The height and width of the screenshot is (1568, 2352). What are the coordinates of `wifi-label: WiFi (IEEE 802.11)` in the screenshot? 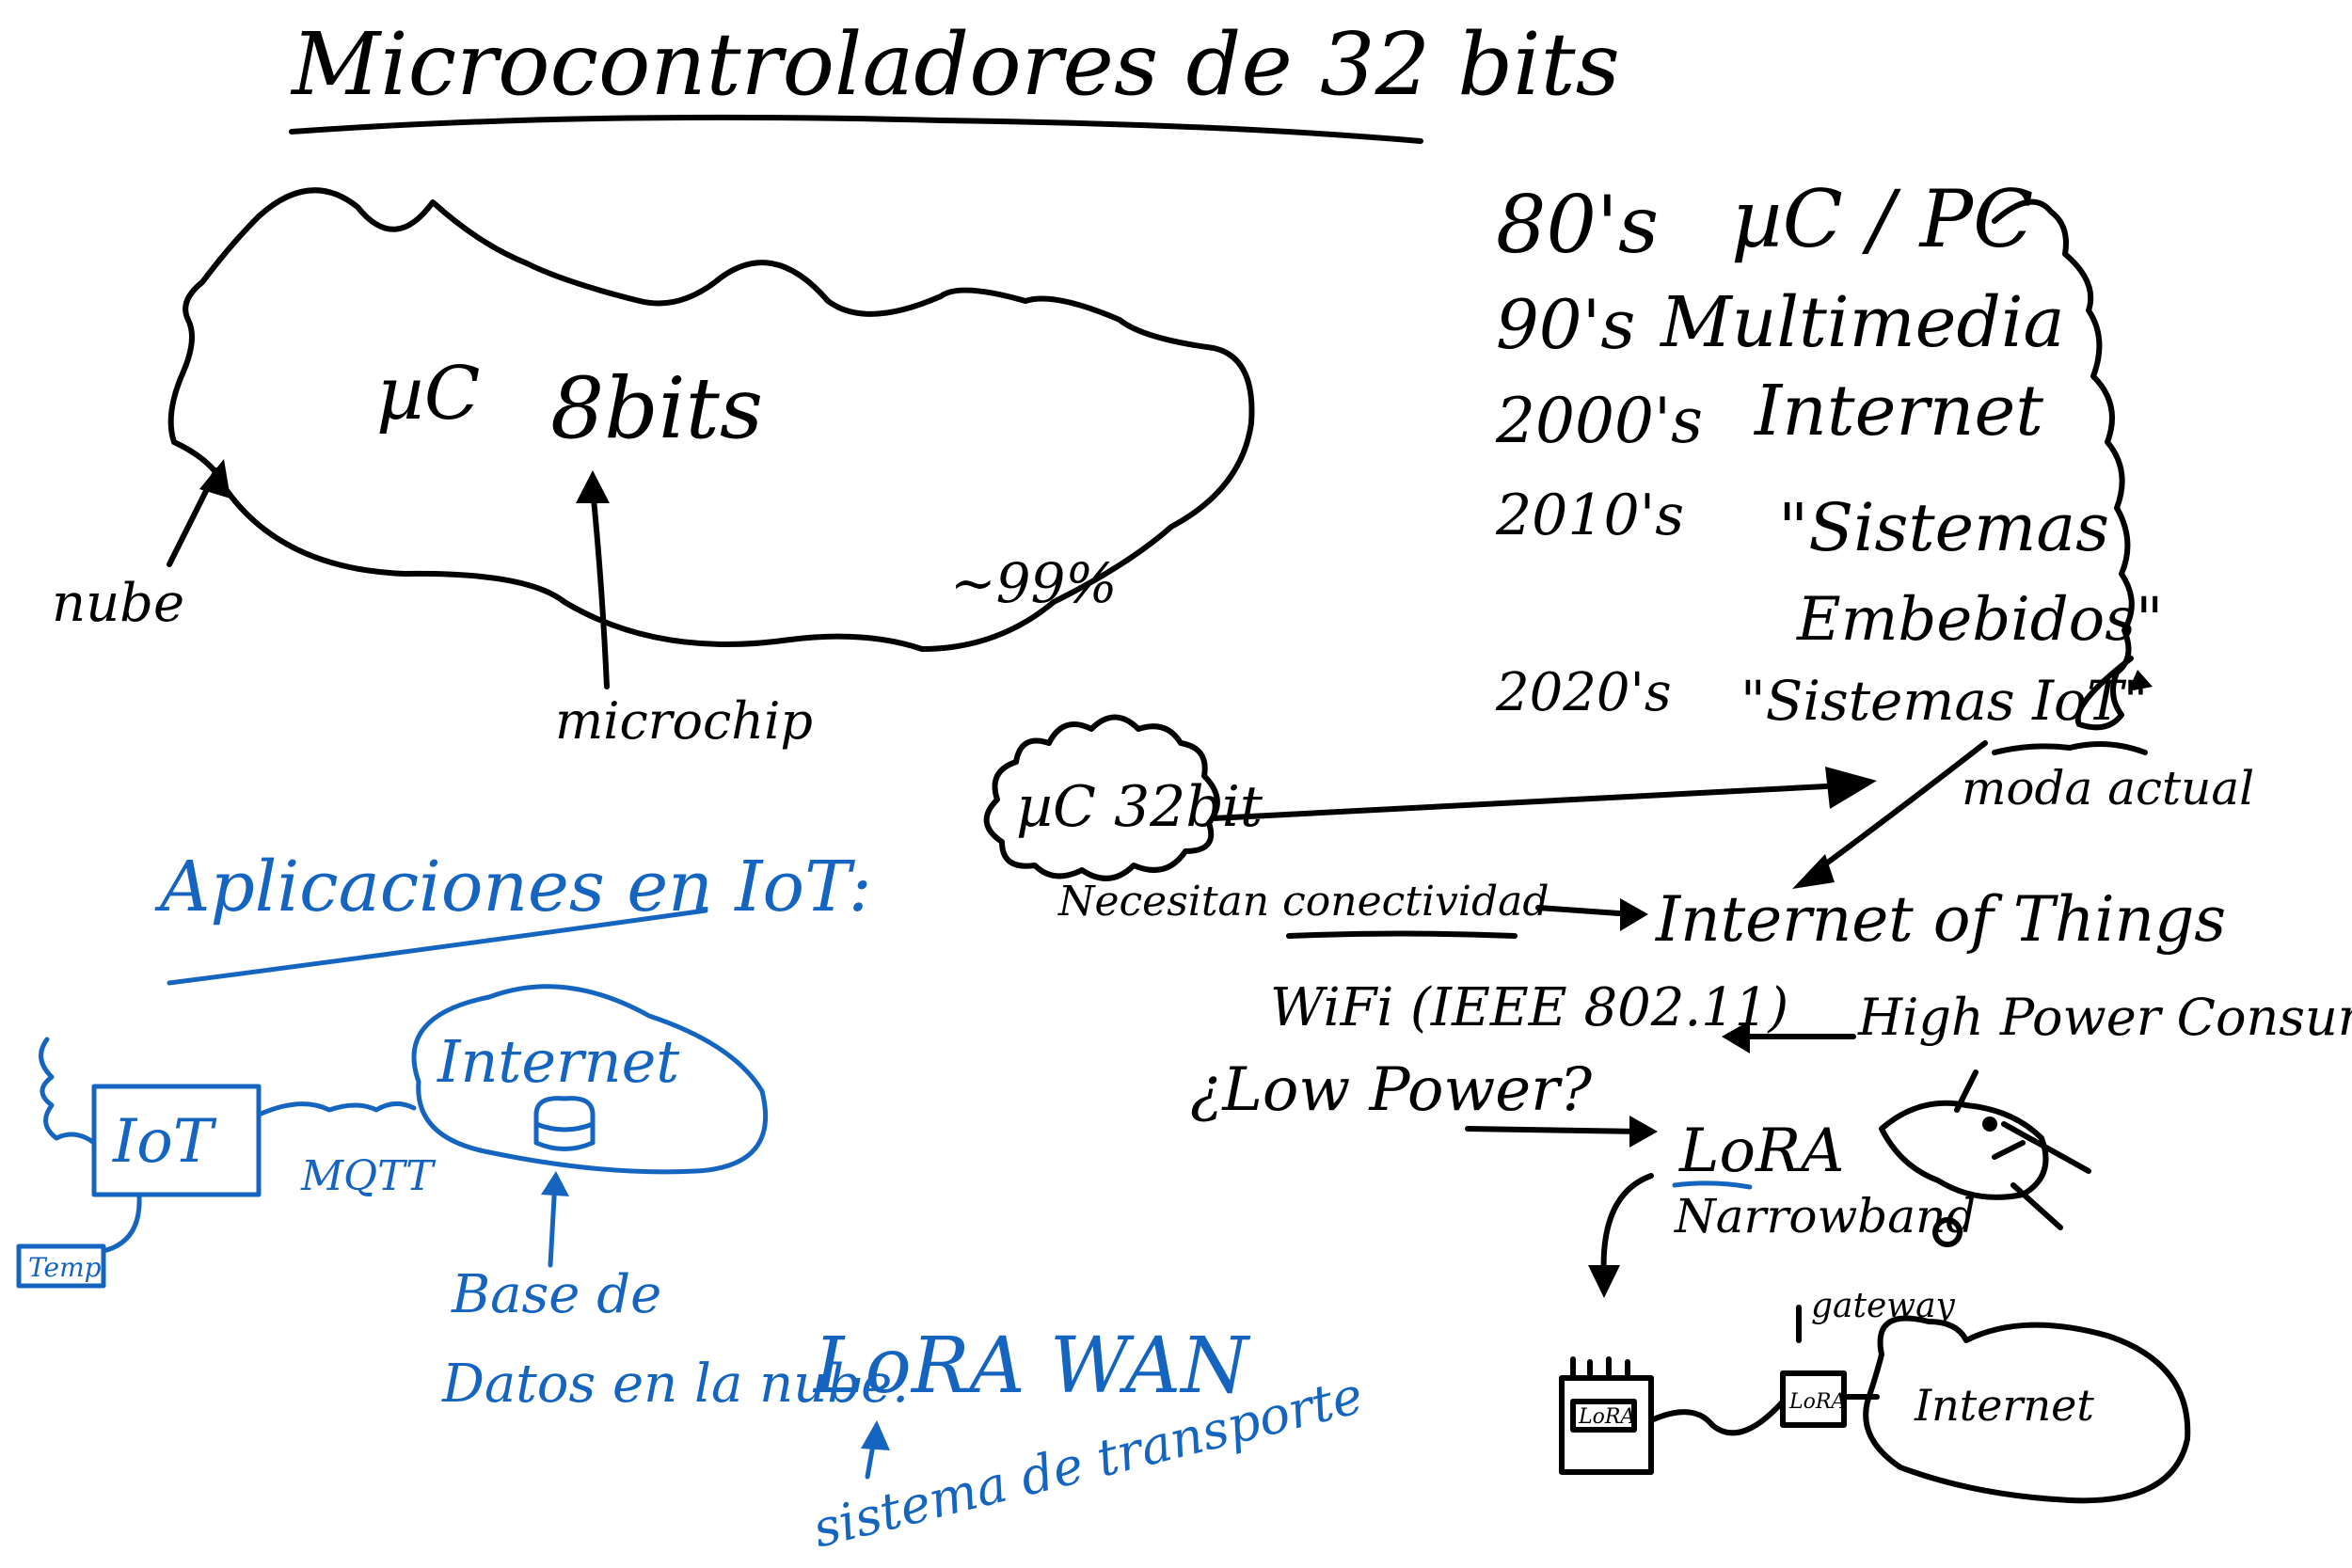 It's located at (1529, 1008).